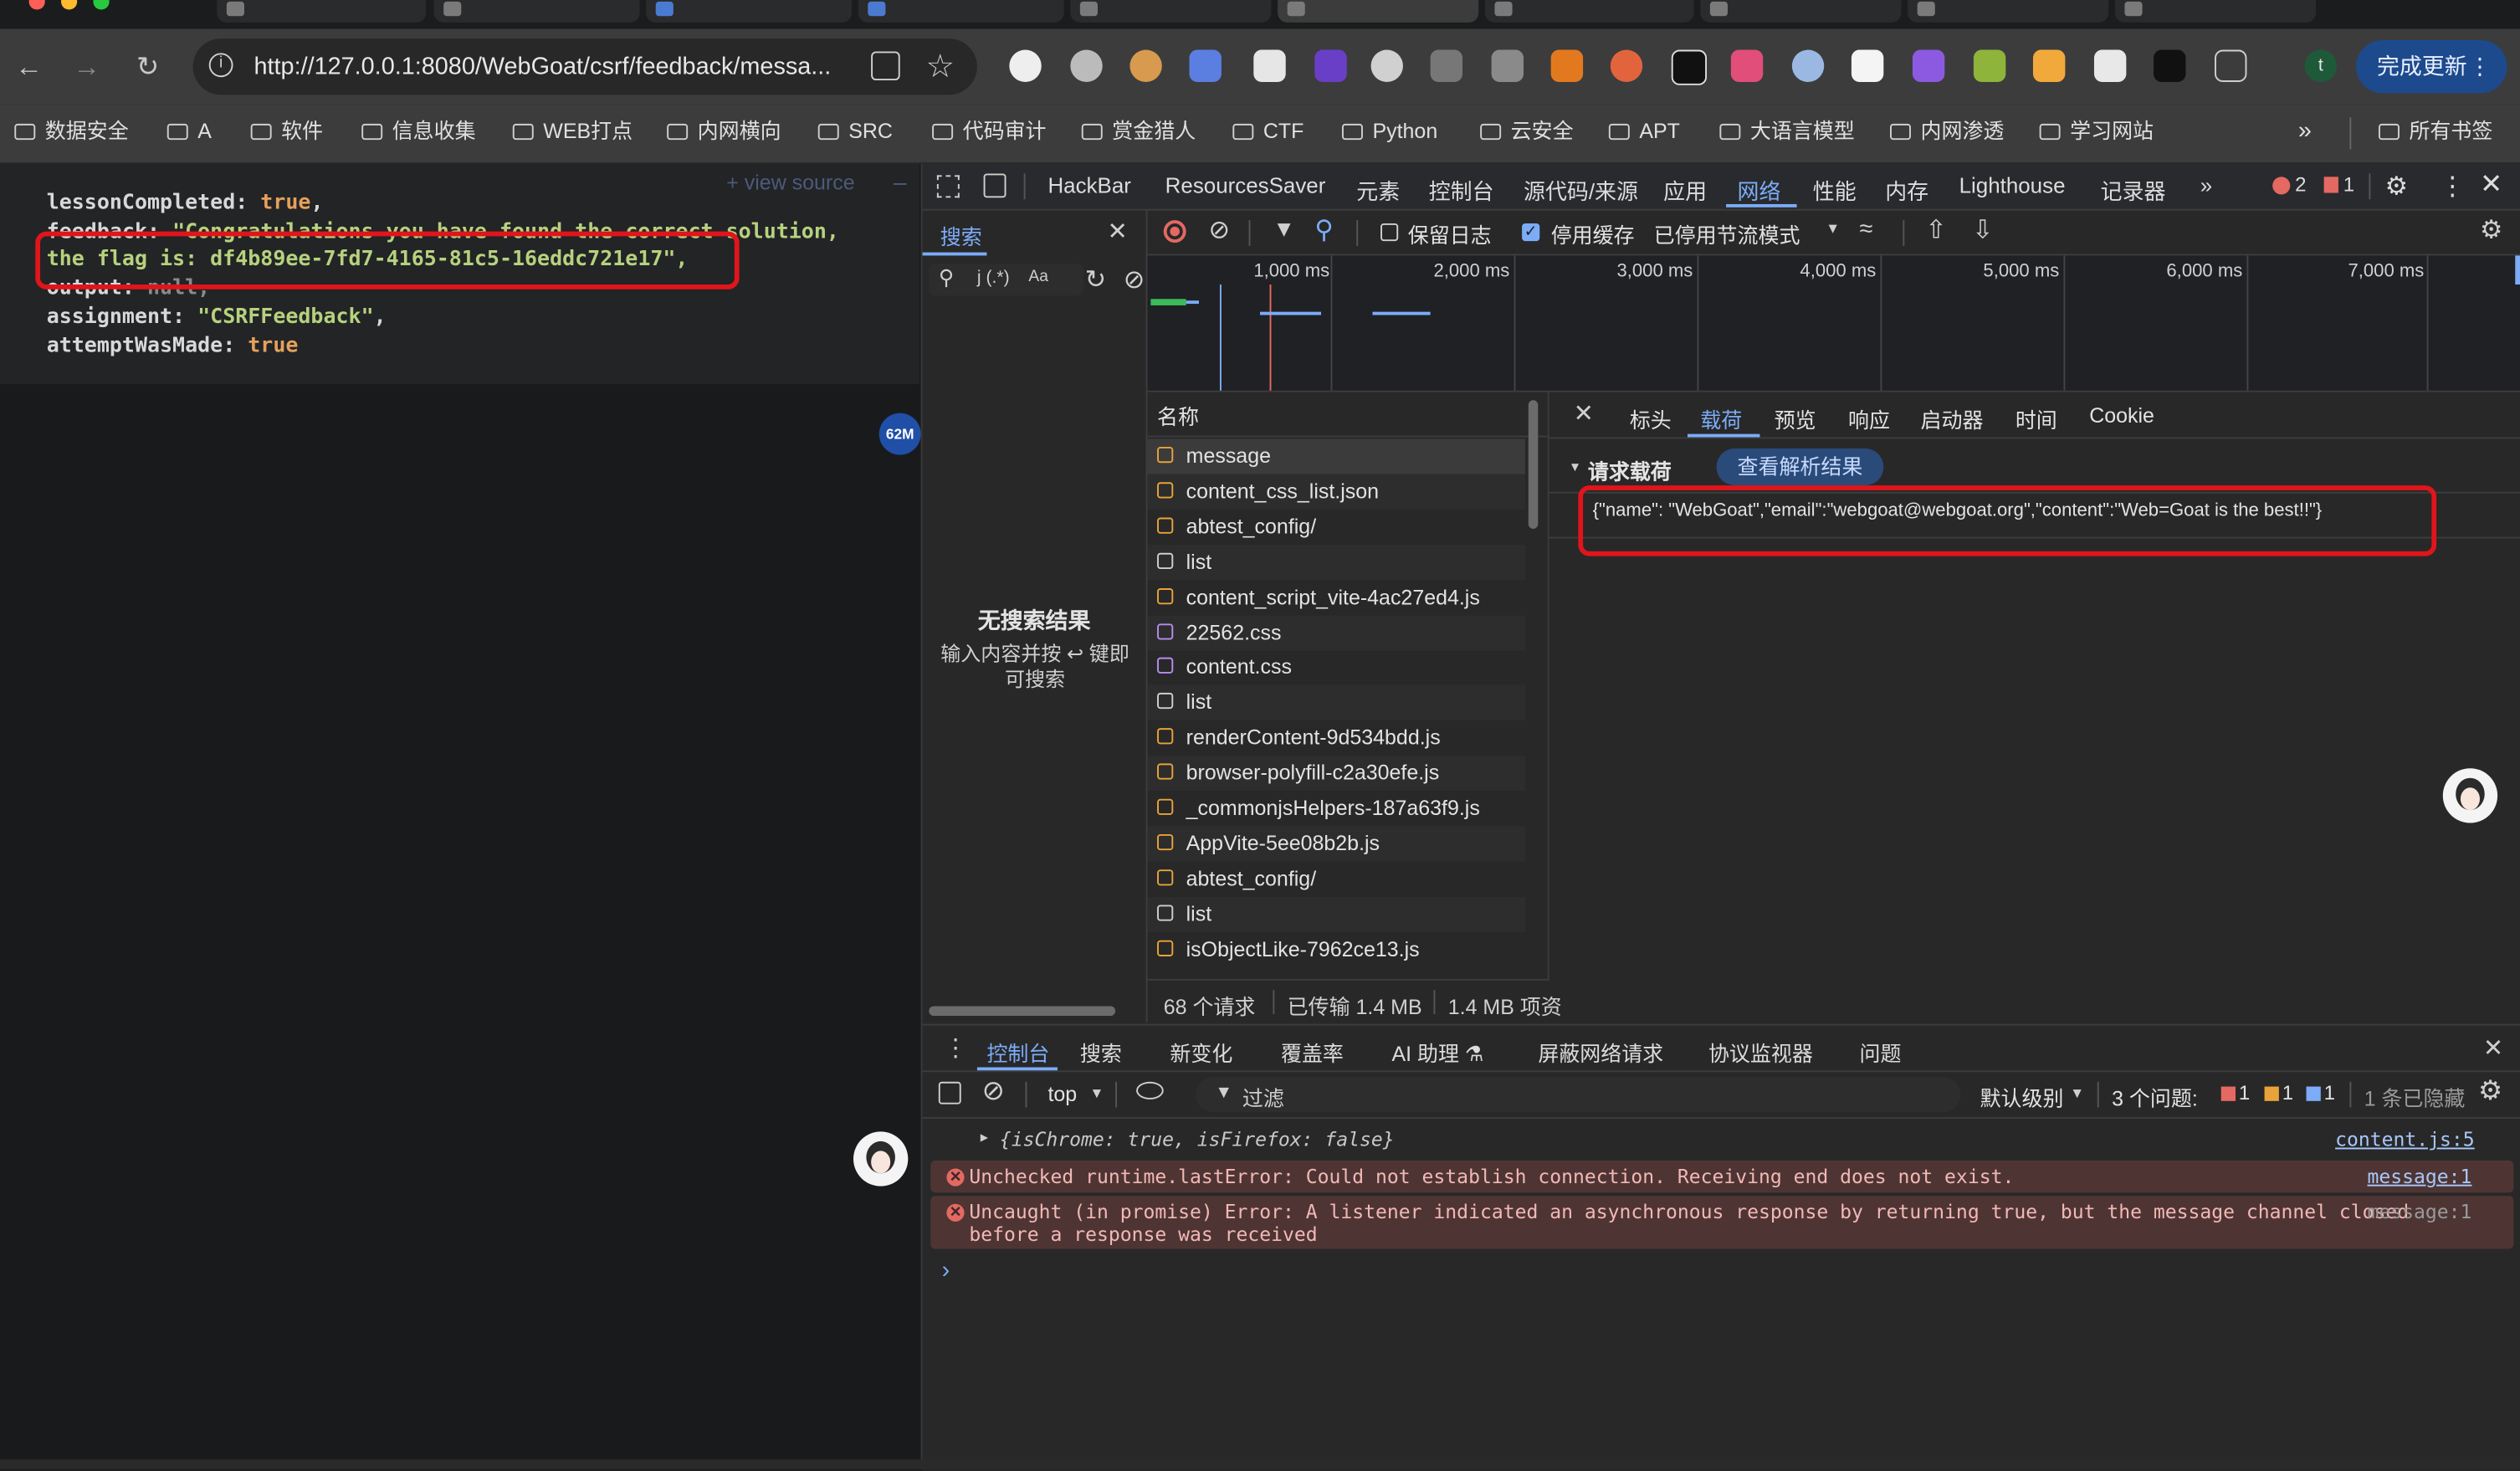  What do you see at coordinates (1336, 456) in the screenshot?
I see `request-row: message` at bounding box center [1336, 456].